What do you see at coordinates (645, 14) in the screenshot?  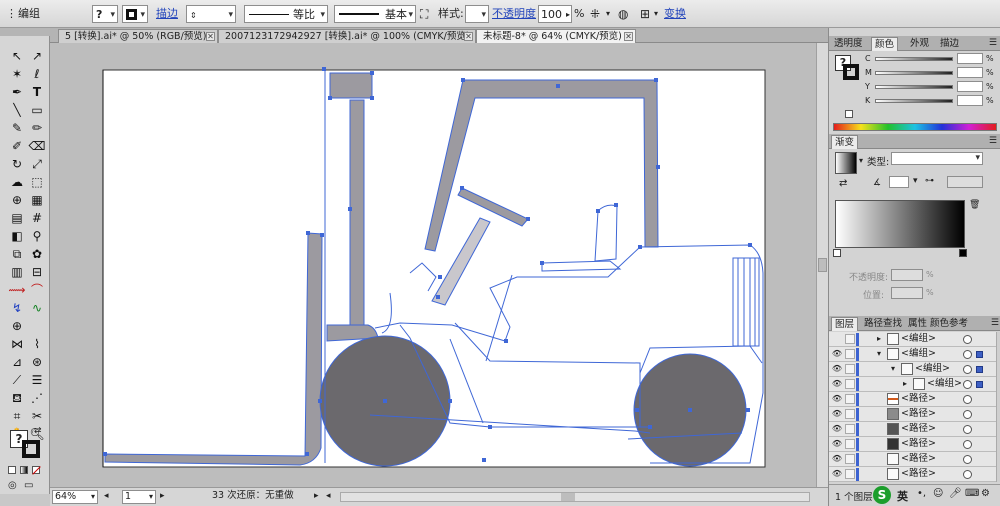 I see `reference-point-icon: ⊞` at bounding box center [645, 14].